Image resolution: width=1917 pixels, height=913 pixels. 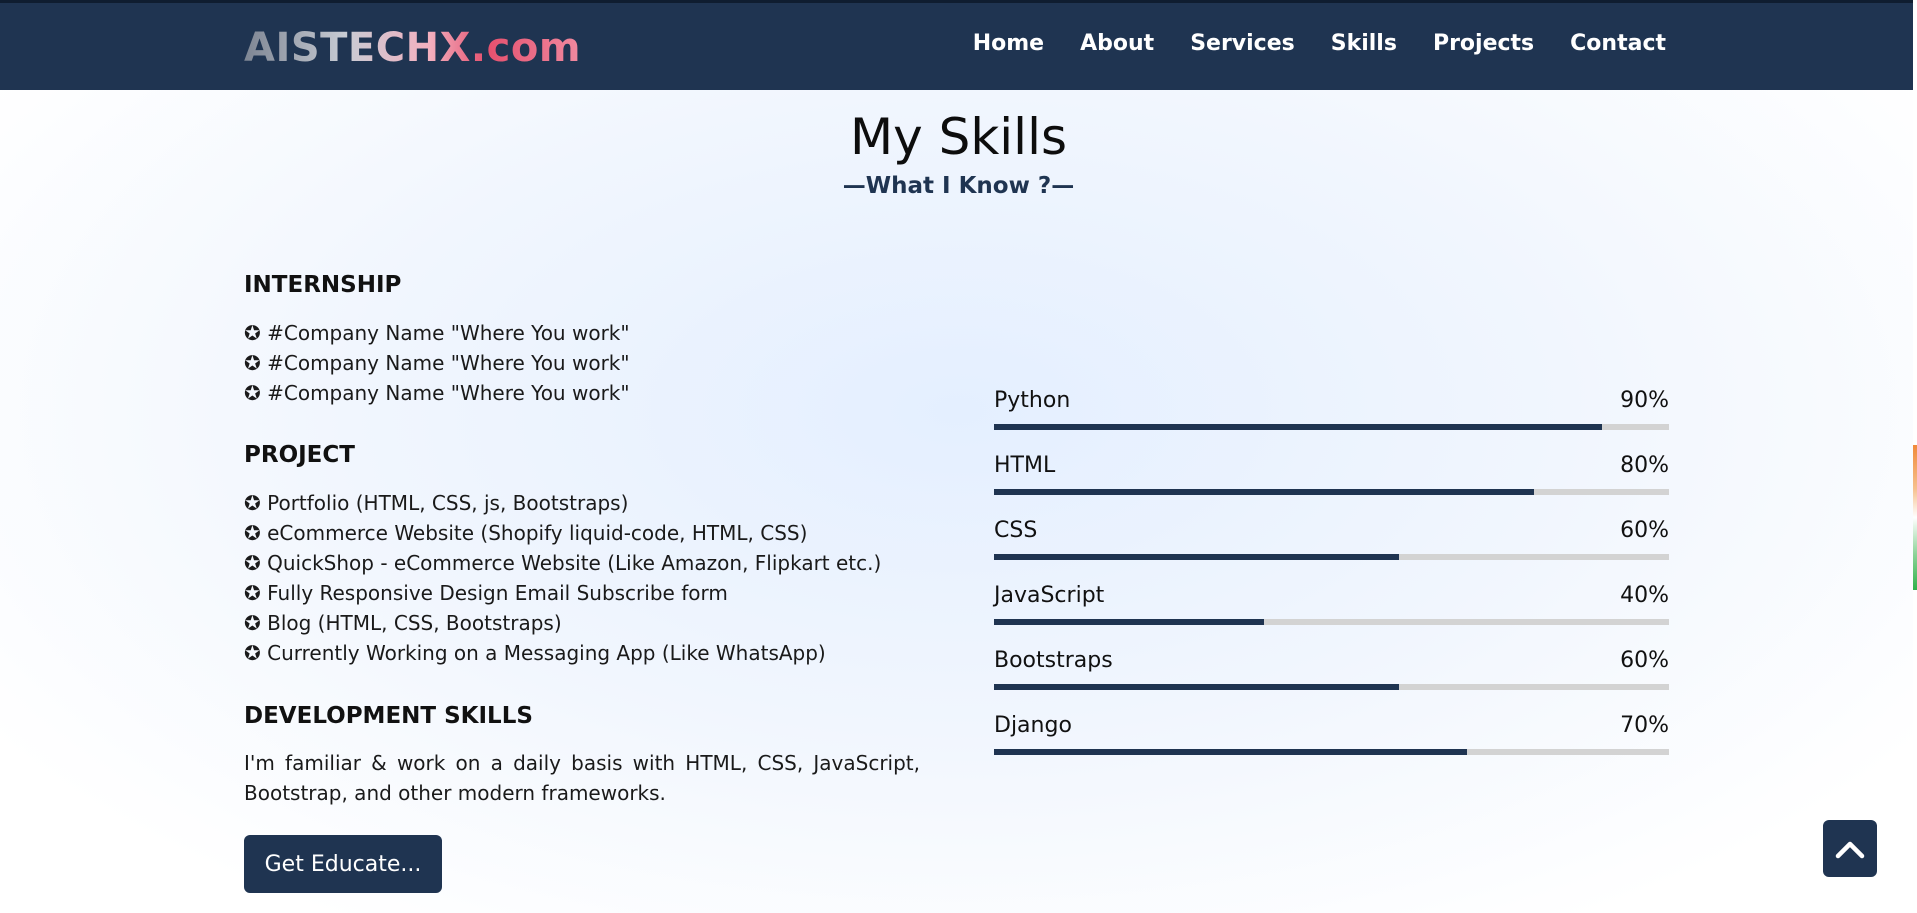 What do you see at coordinates (1032, 400) in the screenshot?
I see `skill-name: Python` at bounding box center [1032, 400].